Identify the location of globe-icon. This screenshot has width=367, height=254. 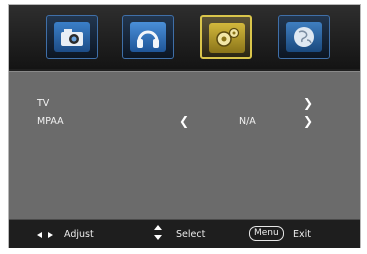
(304, 37).